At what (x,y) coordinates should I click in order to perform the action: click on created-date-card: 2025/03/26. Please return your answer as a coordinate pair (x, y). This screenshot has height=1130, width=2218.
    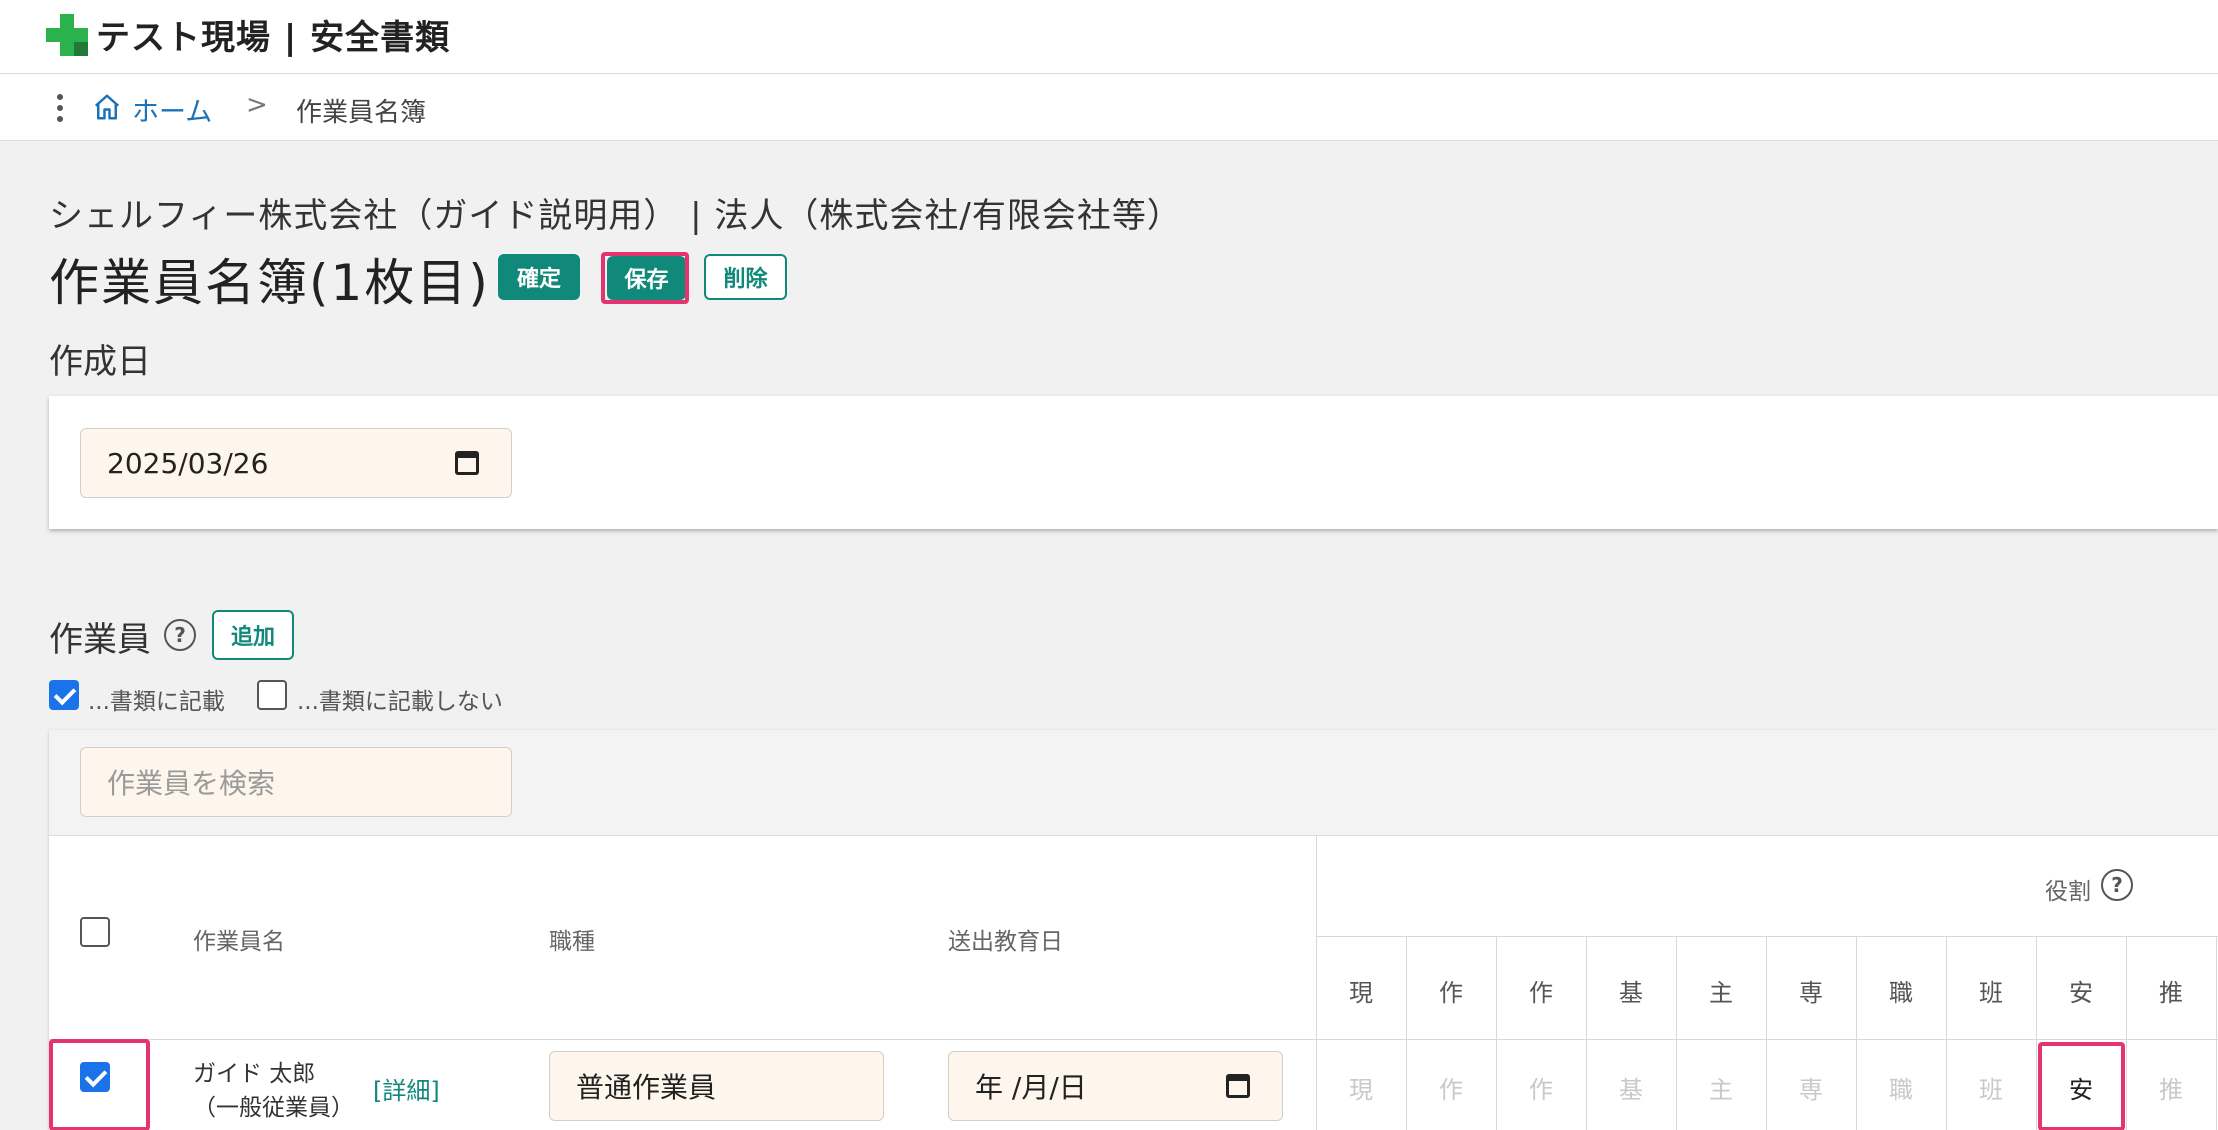
    Looking at the image, I should click on (1133, 462).